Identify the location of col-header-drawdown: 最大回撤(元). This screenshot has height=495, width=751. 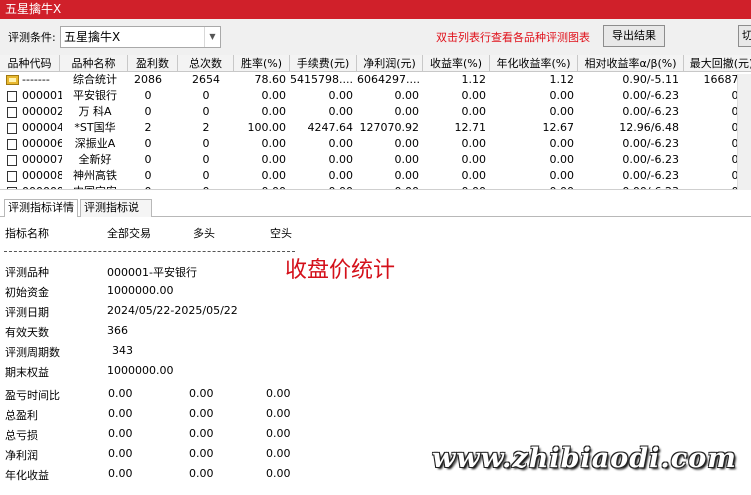
(717, 63).